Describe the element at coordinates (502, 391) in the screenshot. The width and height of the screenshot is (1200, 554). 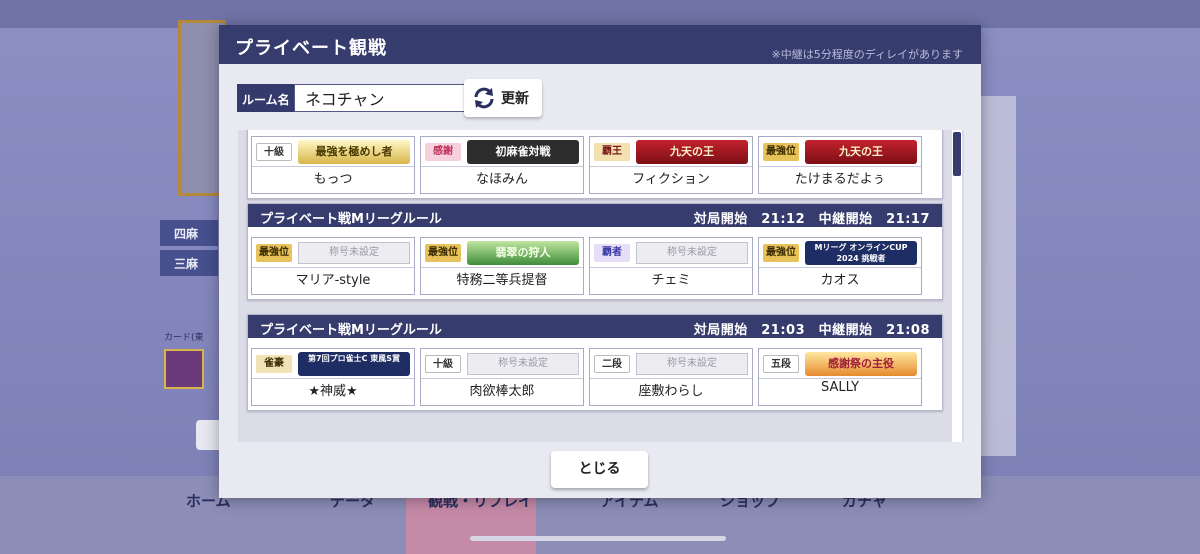
I see `player-name: 肉欲棒太郎` at that location.